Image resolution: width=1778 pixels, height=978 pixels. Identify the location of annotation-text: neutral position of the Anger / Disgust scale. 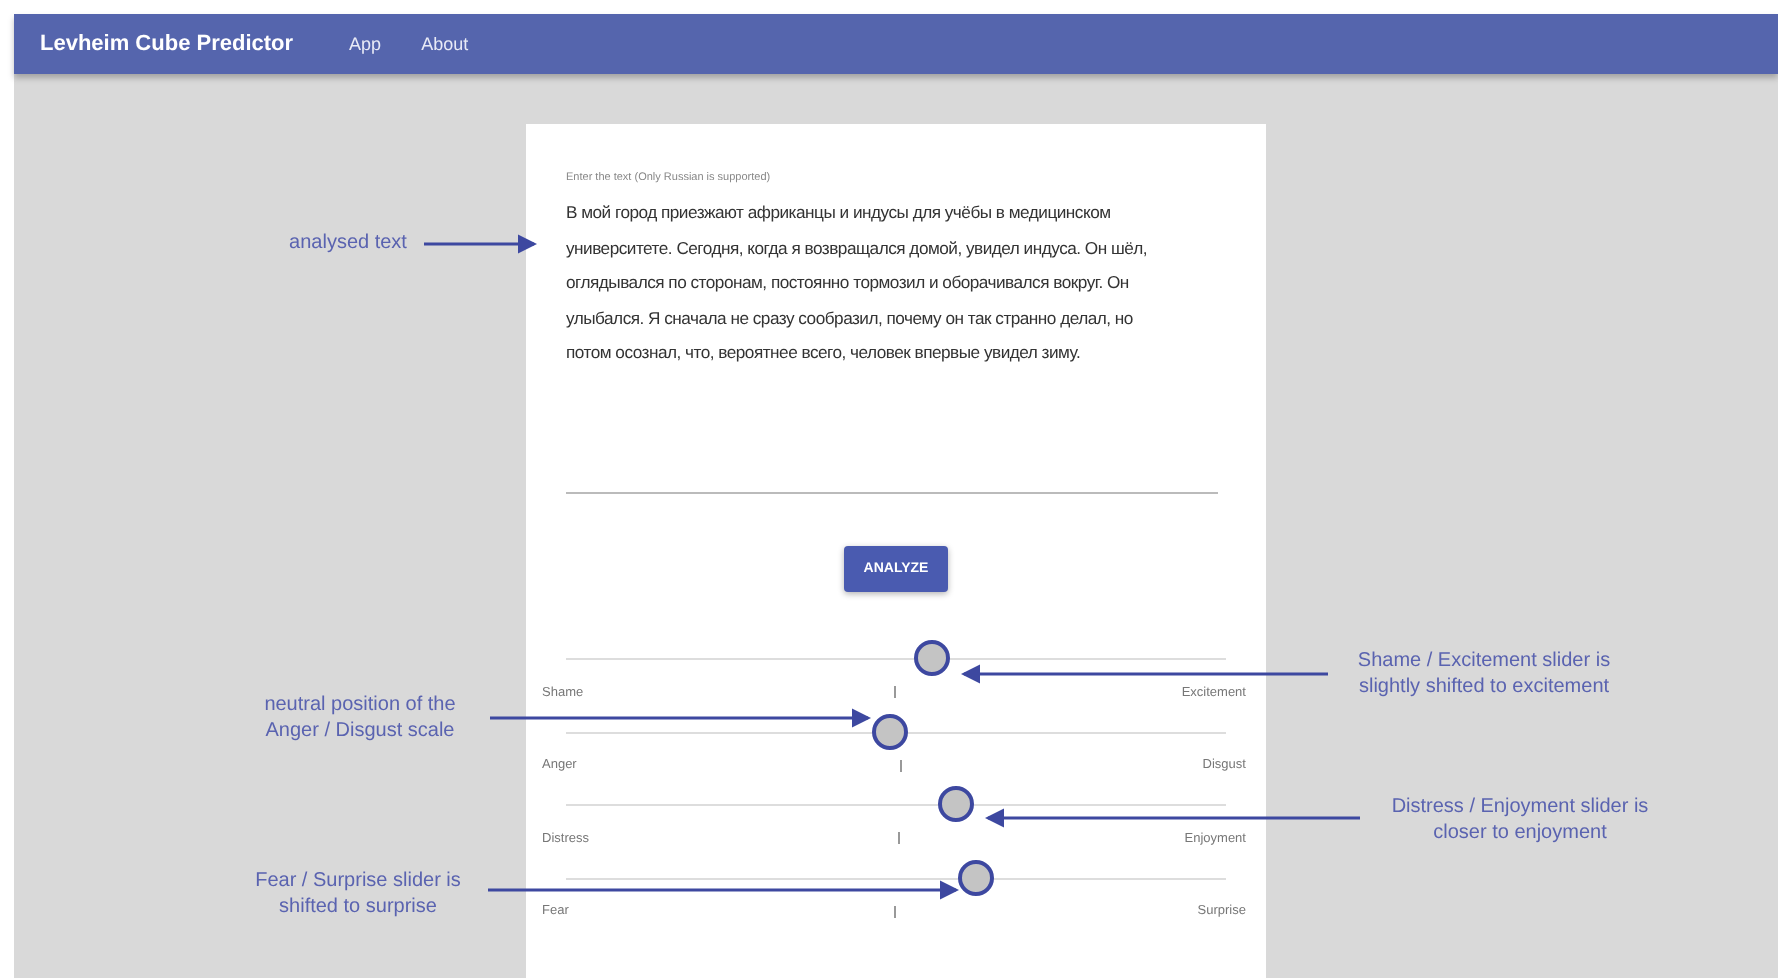
(360, 718).